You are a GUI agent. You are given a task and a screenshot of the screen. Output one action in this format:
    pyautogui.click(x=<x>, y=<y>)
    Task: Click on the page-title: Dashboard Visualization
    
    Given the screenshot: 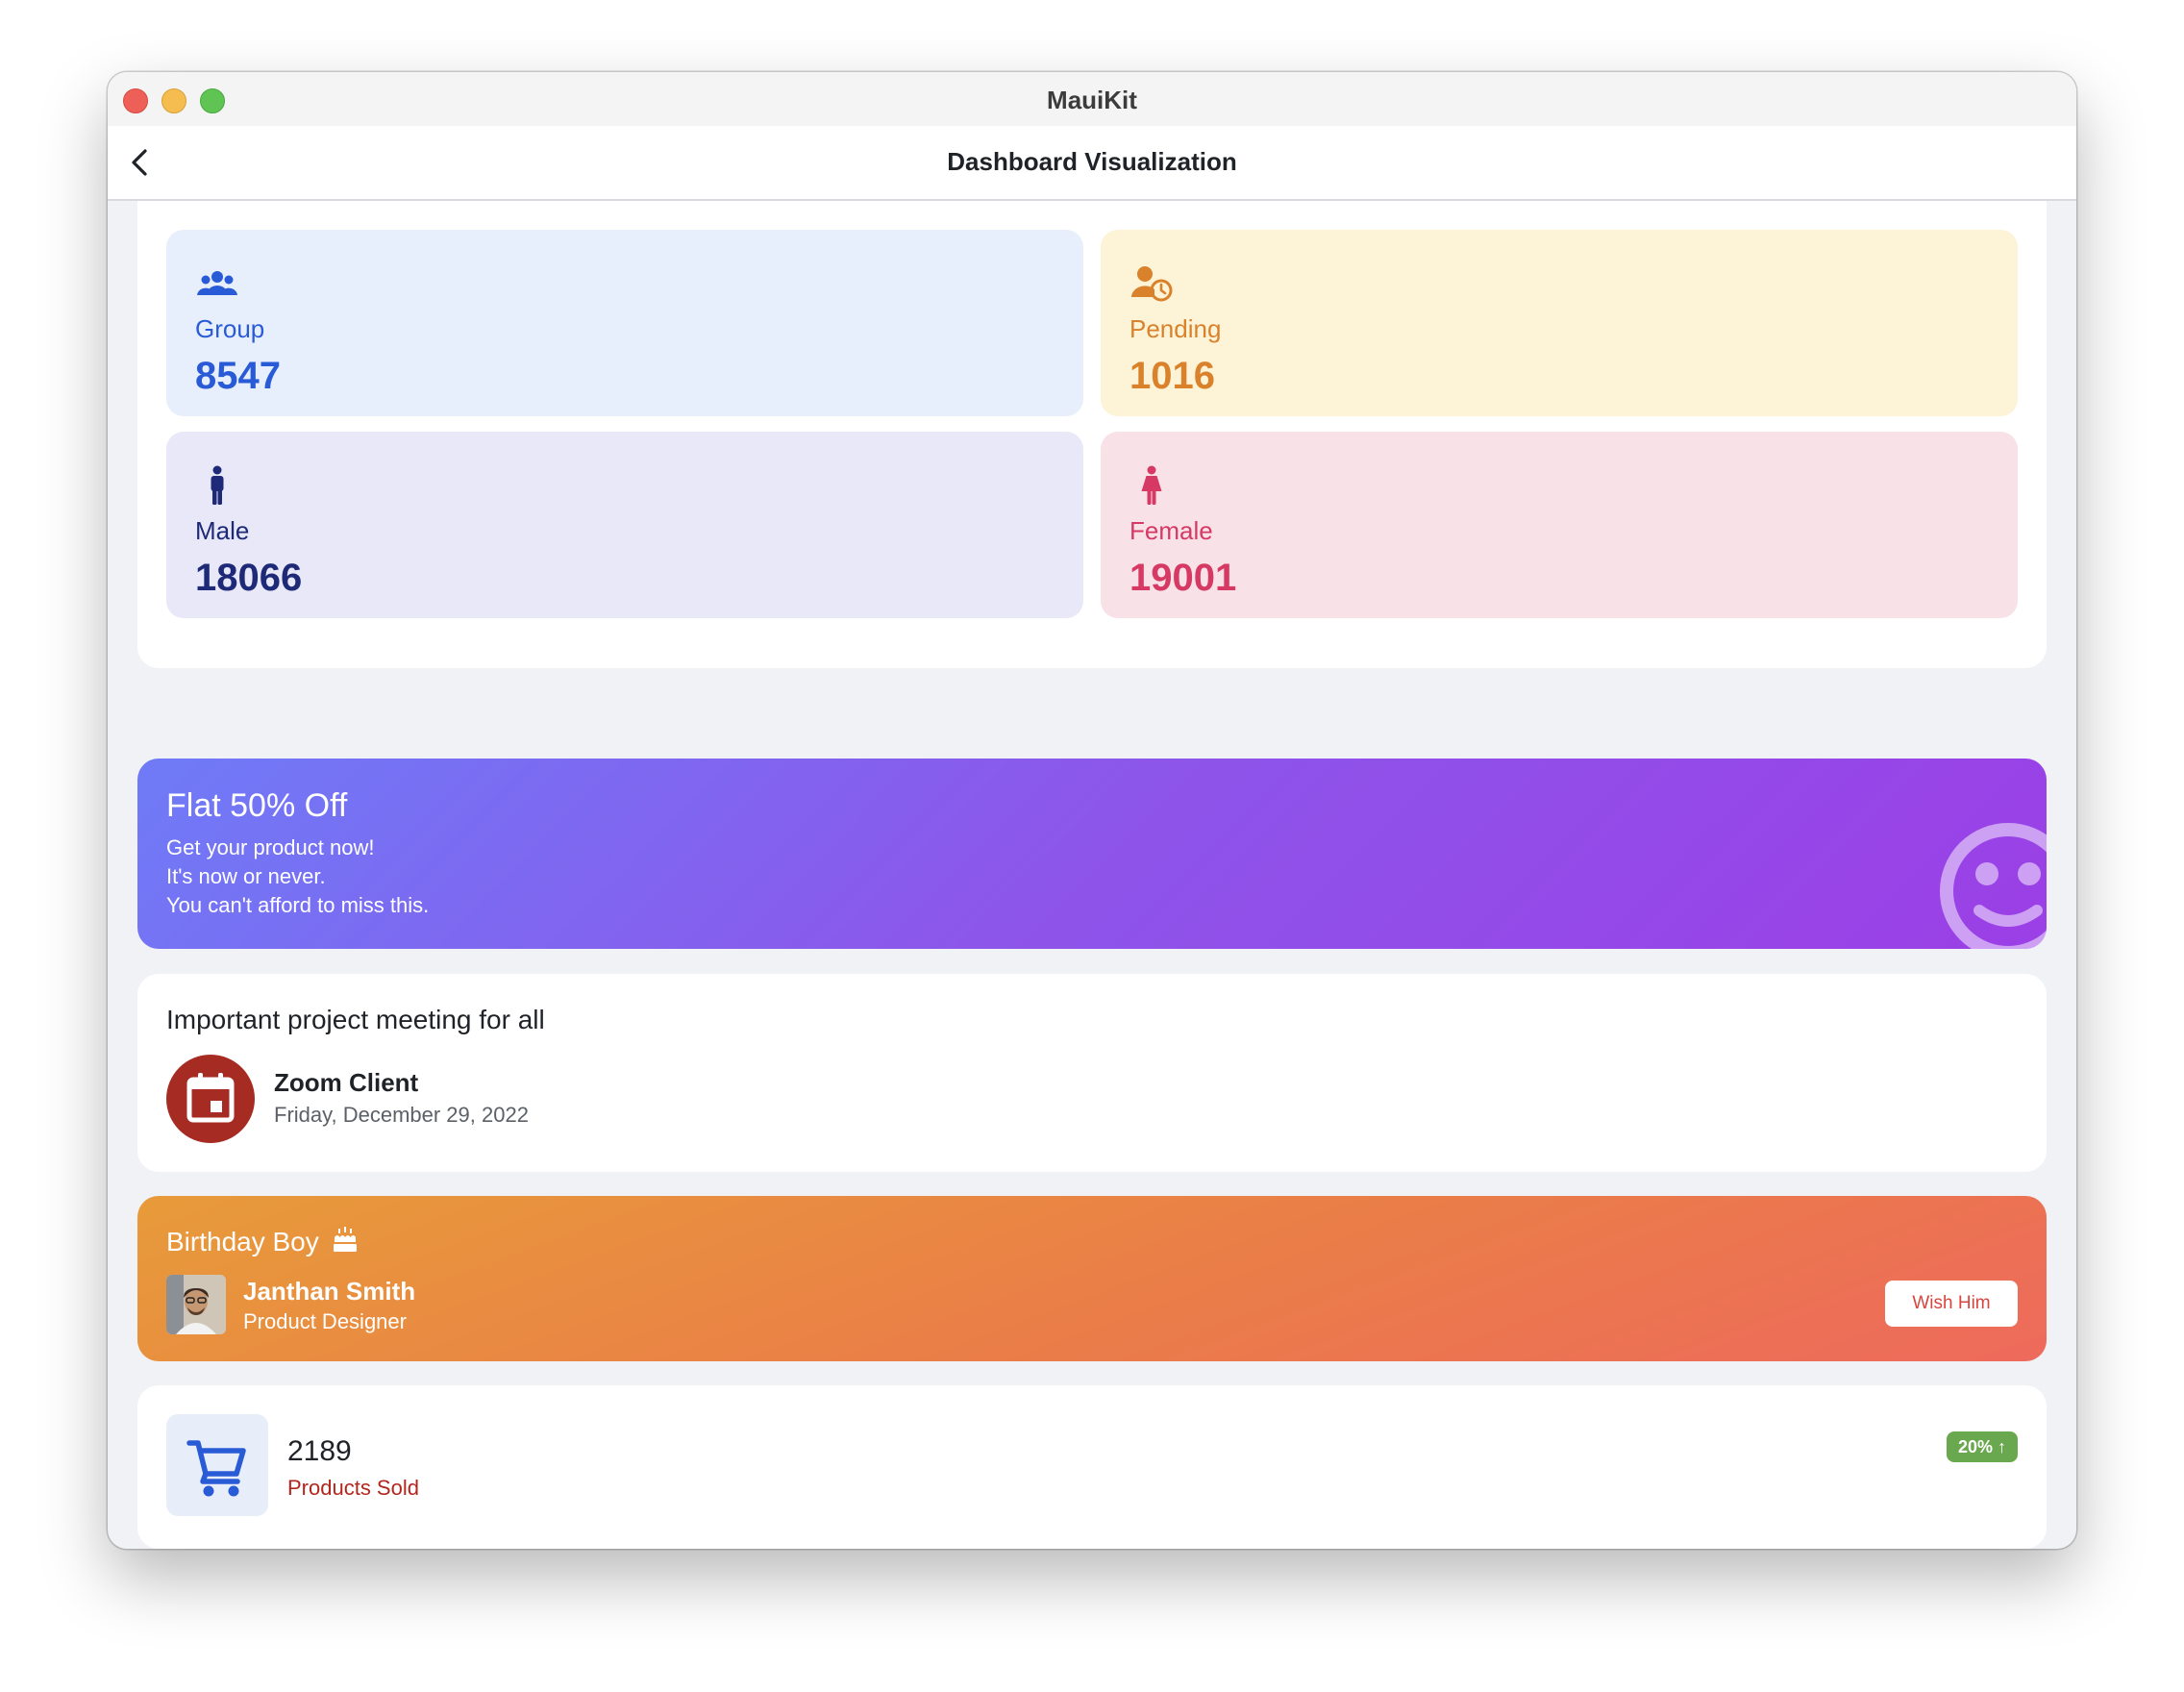 What is the action you would take?
    pyautogui.click(x=1092, y=161)
    